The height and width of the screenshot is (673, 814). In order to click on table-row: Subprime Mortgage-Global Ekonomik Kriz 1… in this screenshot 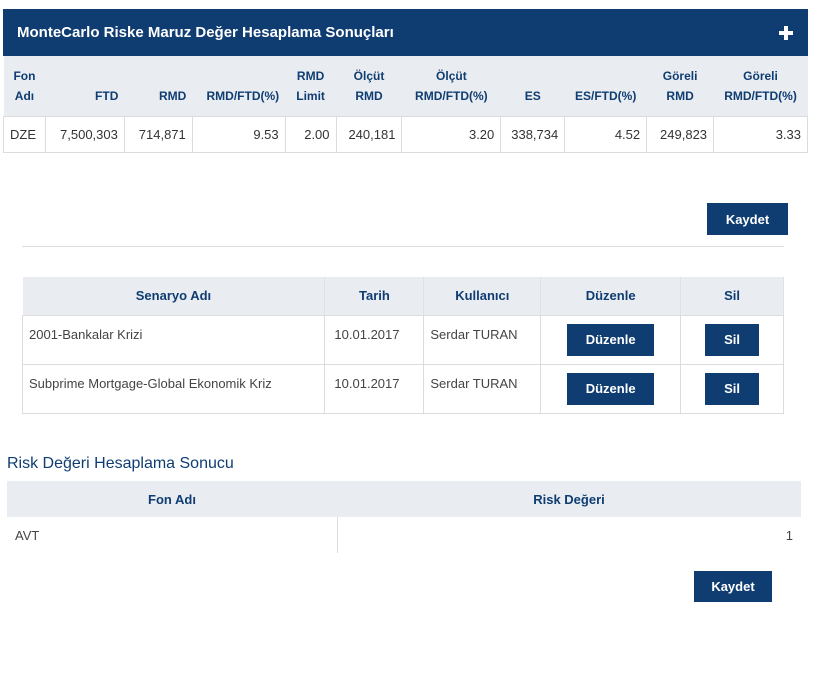, I will do `click(402, 388)`.